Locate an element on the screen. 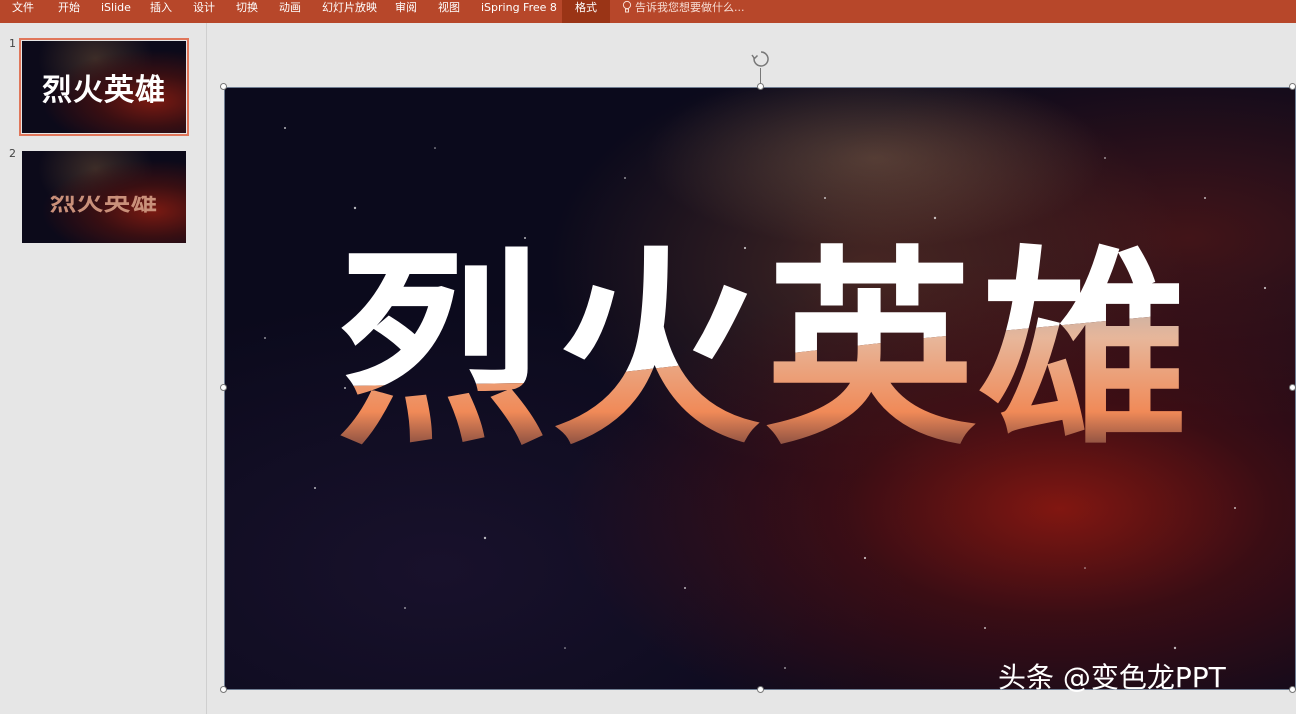 The image size is (1296, 714). slide-thumbnail-1: 烈火英雄 is located at coordinates (104, 87).